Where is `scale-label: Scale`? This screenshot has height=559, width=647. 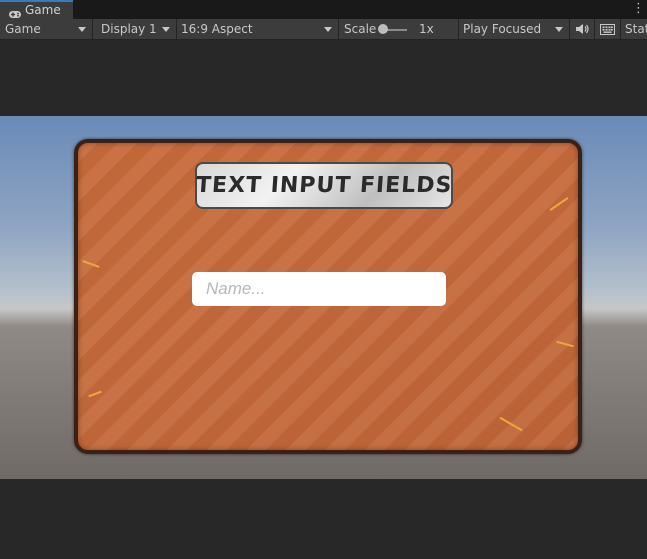
scale-label: Scale is located at coordinates (360, 29).